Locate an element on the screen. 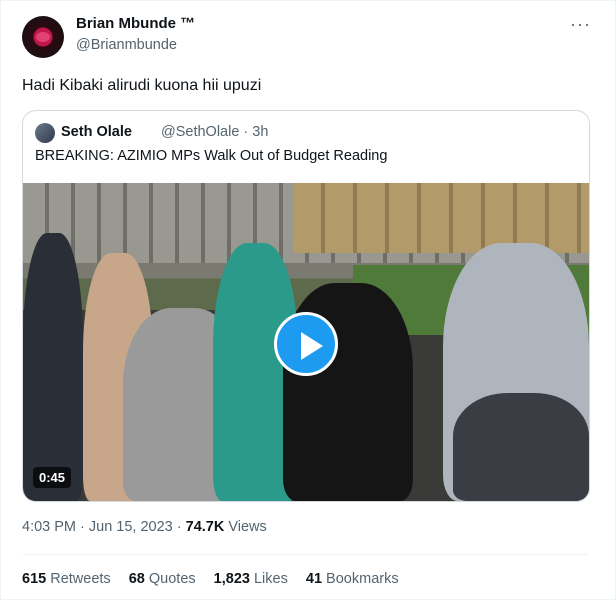  likes-stat: 1,823 Likes is located at coordinates (251, 579).